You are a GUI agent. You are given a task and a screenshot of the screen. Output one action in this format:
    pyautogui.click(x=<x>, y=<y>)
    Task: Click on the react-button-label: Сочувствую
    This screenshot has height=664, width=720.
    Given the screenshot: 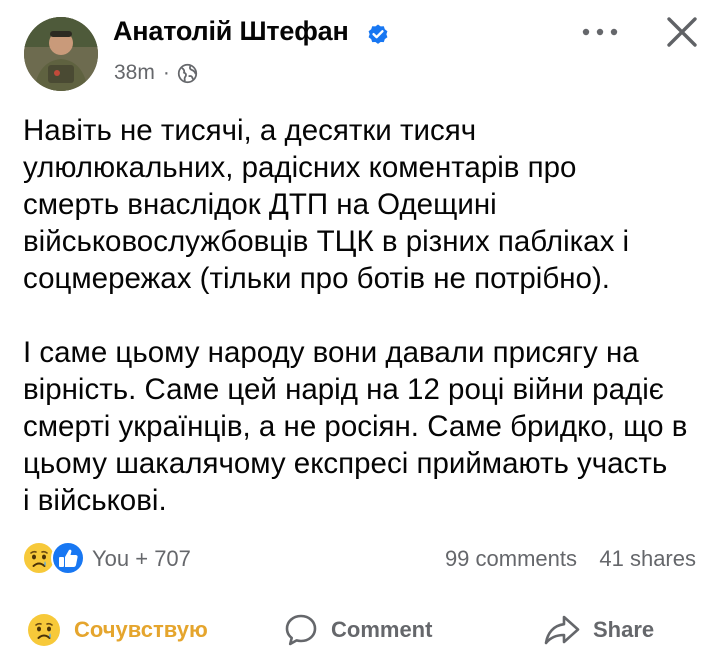 What is the action you would take?
    pyautogui.click(x=141, y=629)
    